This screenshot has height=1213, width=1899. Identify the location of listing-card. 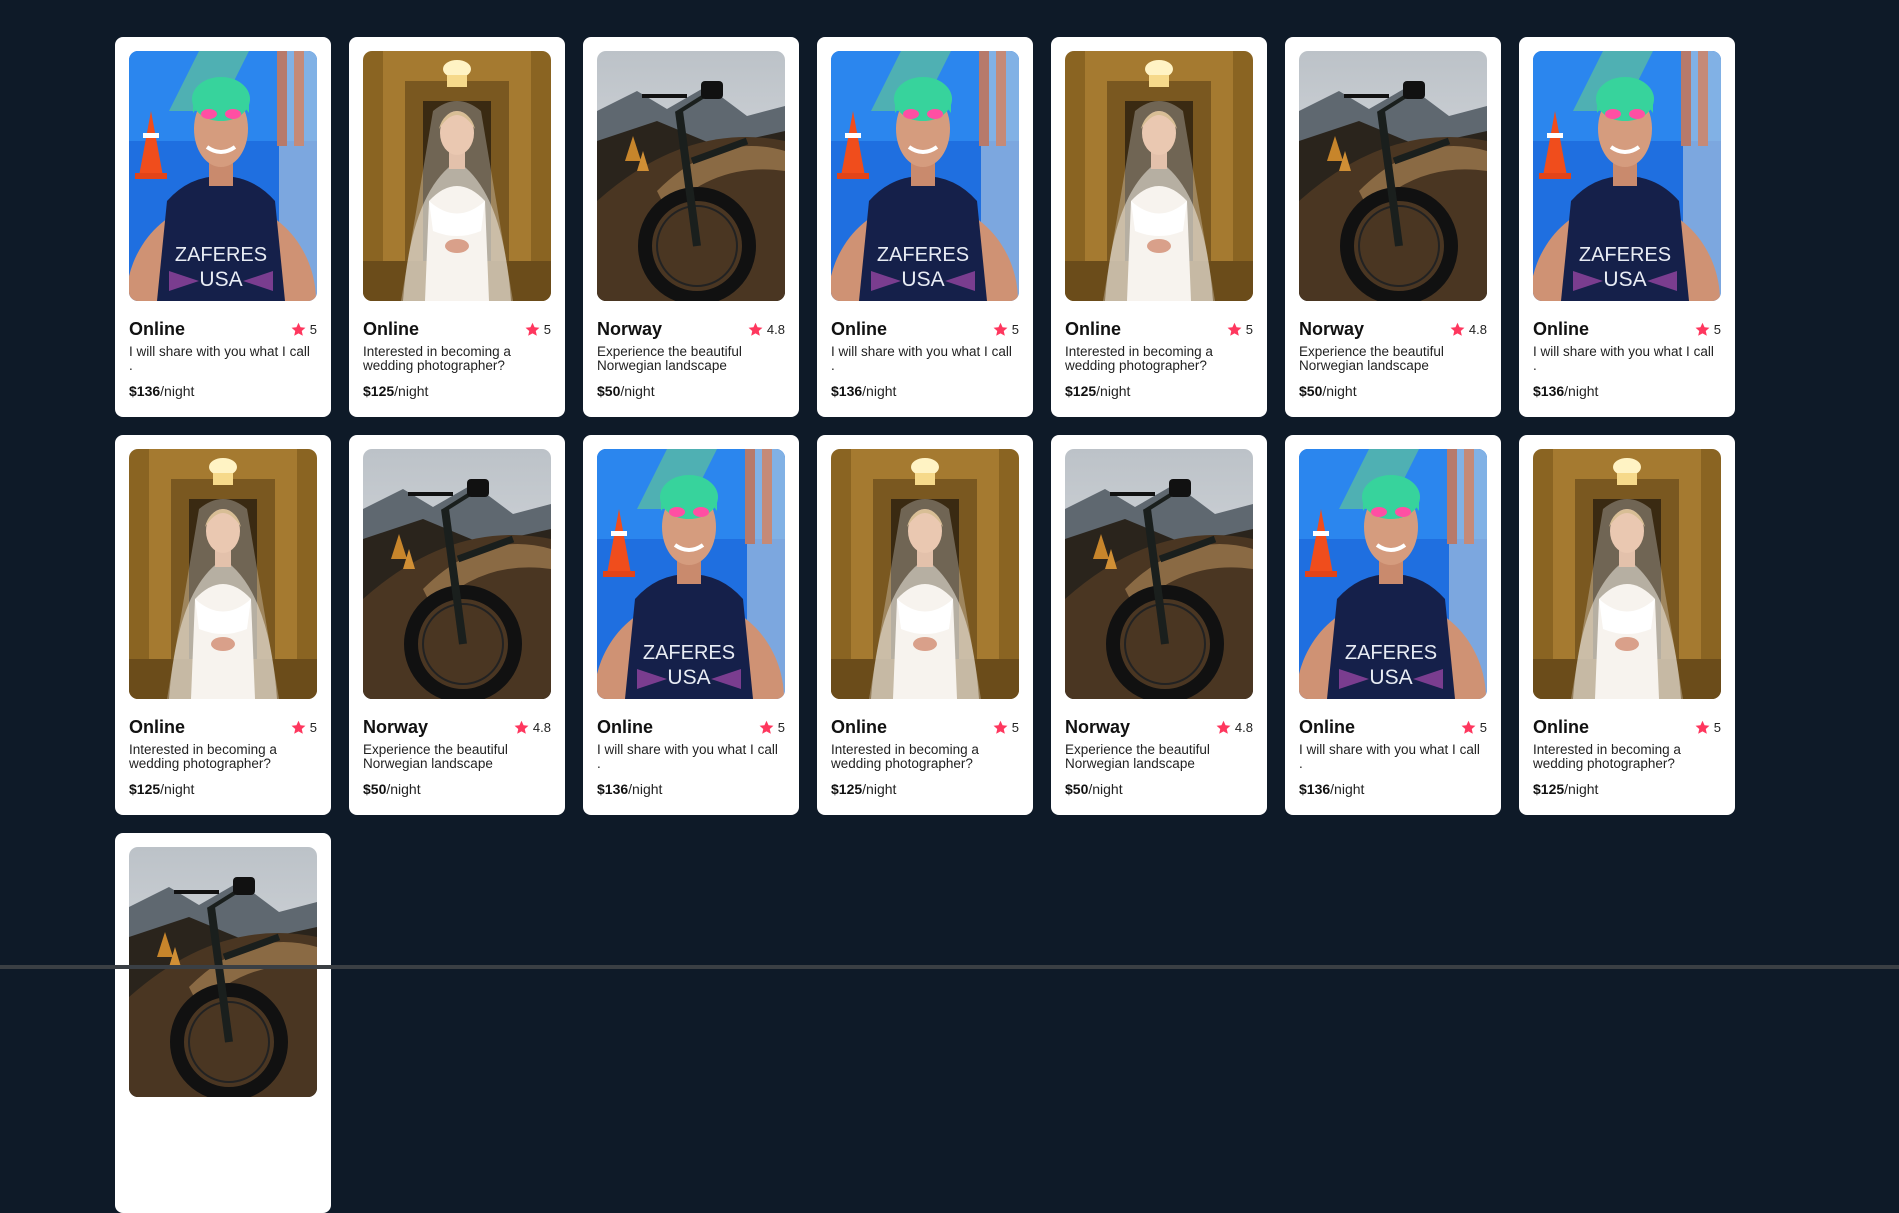
(223, 1023).